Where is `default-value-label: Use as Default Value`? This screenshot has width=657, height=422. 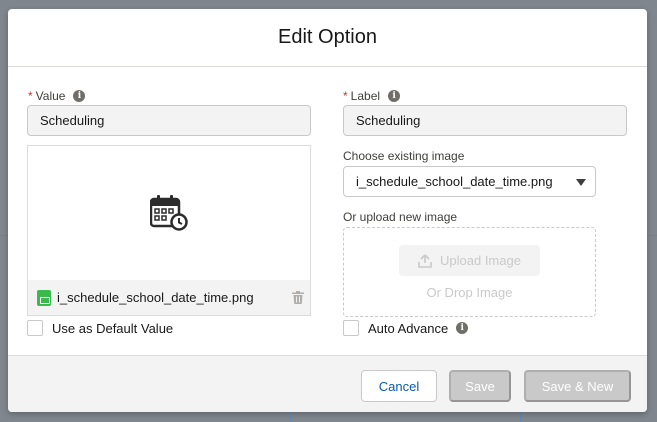
default-value-label: Use as Default Value is located at coordinates (113, 328).